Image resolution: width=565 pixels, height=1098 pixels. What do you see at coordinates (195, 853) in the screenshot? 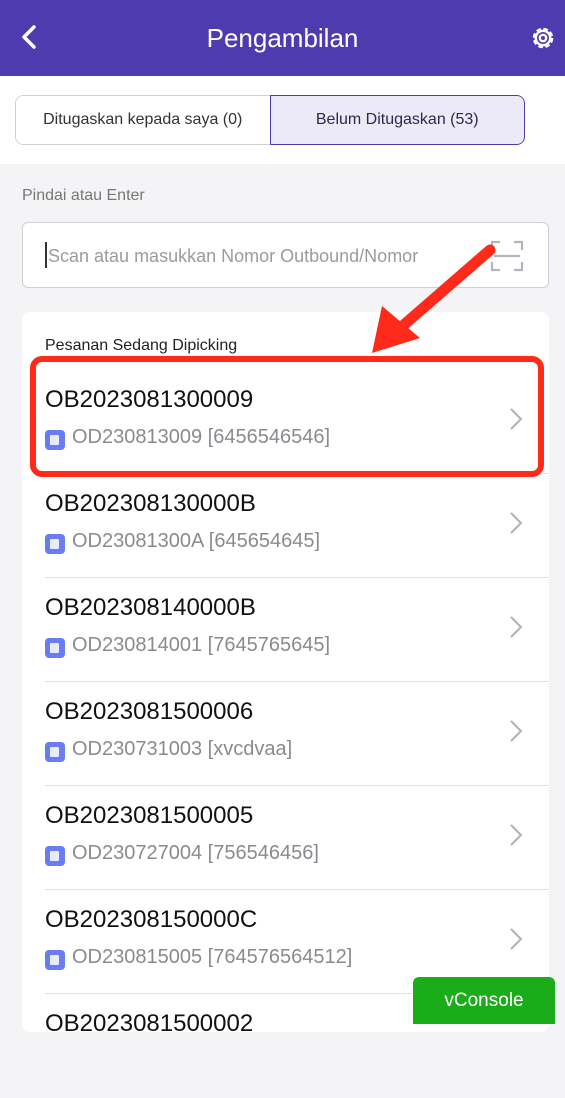
I see `order-number: OD230727004 [756546456]` at bounding box center [195, 853].